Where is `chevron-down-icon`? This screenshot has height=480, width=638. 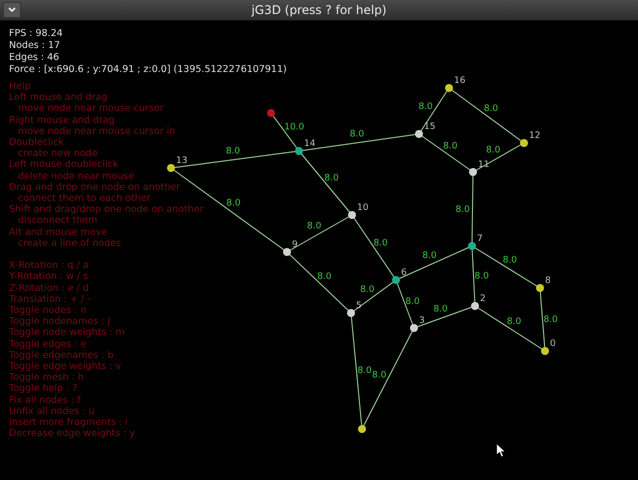
chevron-down-icon is located at coordinates (12, 10).